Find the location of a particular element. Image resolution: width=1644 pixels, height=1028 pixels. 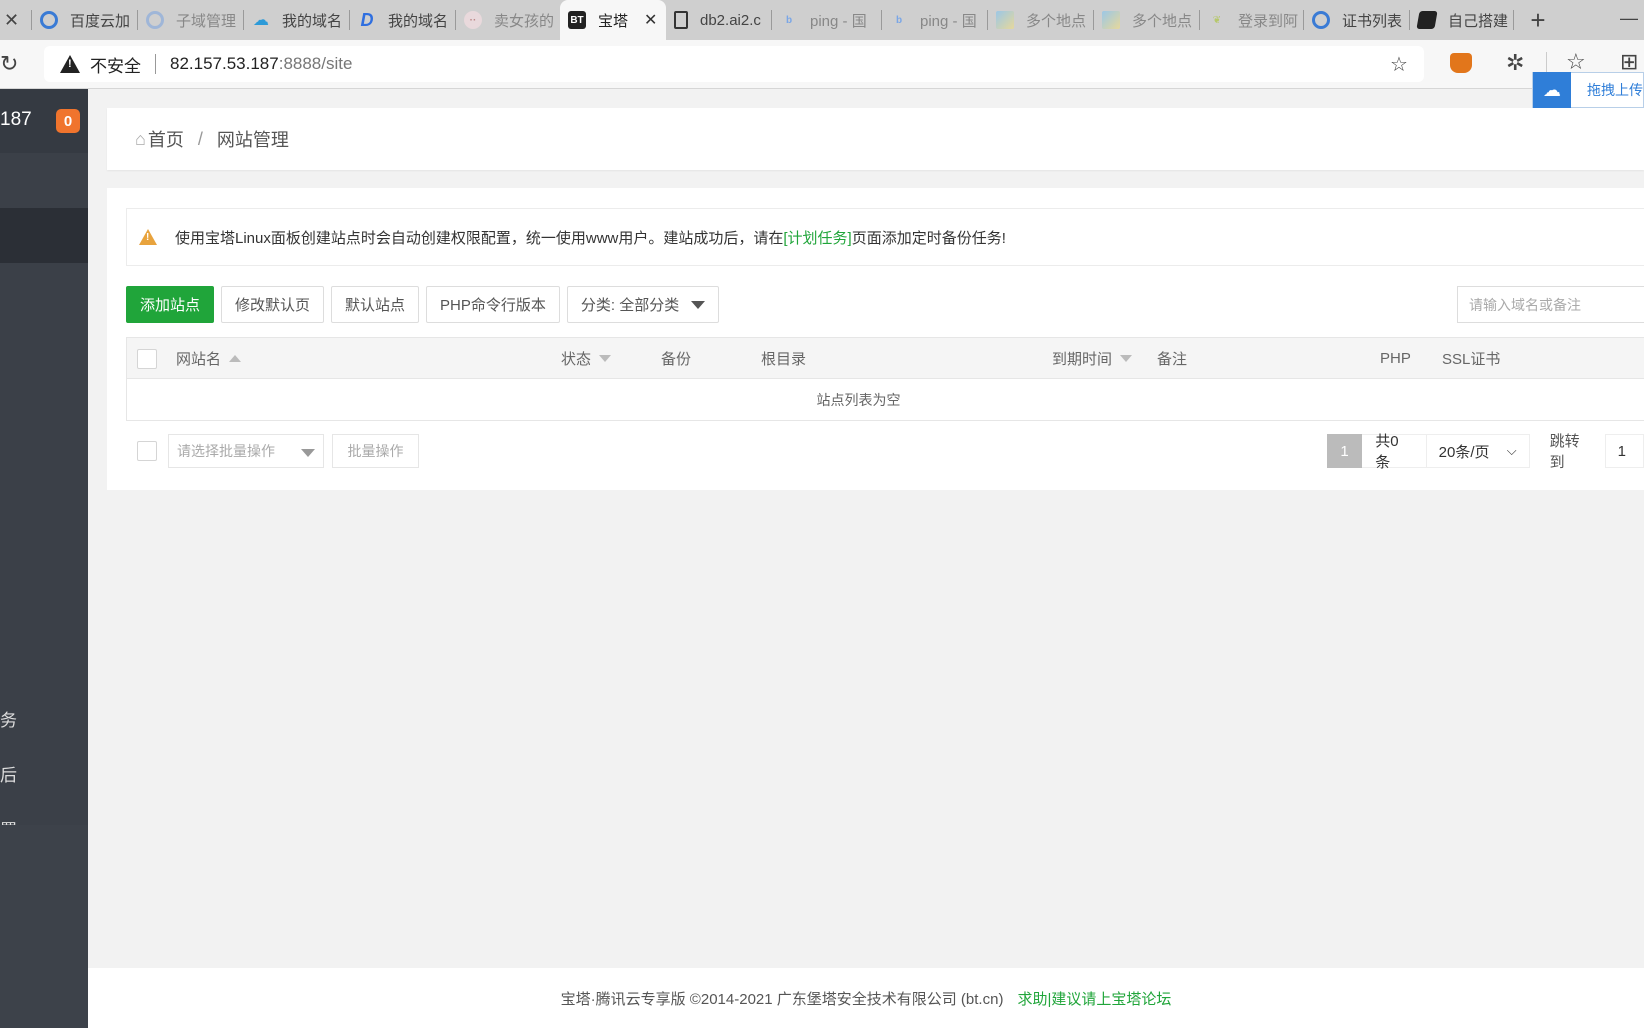

address-bar: 不安全 82.157.53.187:8888/site is located at coordinates (734, 64).